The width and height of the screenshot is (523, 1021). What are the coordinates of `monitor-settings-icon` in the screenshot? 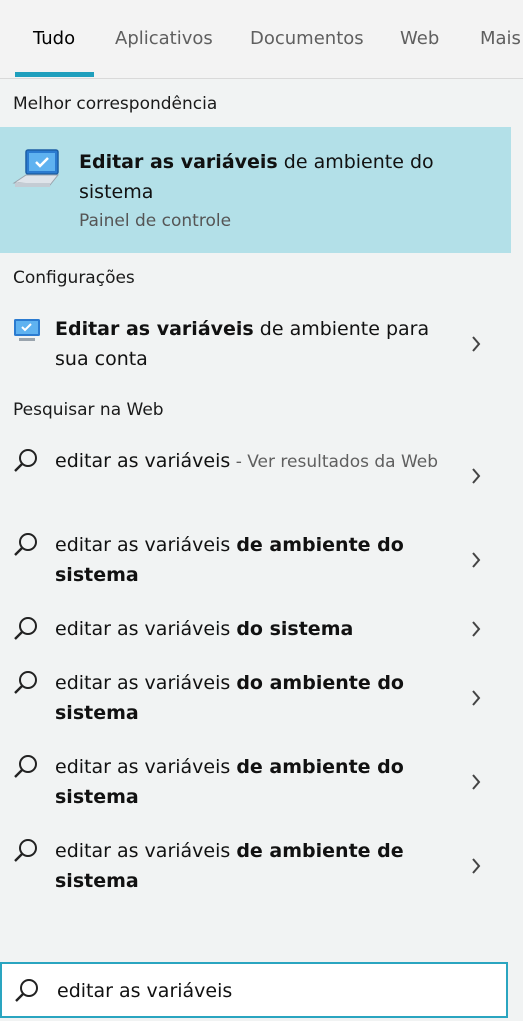 It's located at (27, 330).